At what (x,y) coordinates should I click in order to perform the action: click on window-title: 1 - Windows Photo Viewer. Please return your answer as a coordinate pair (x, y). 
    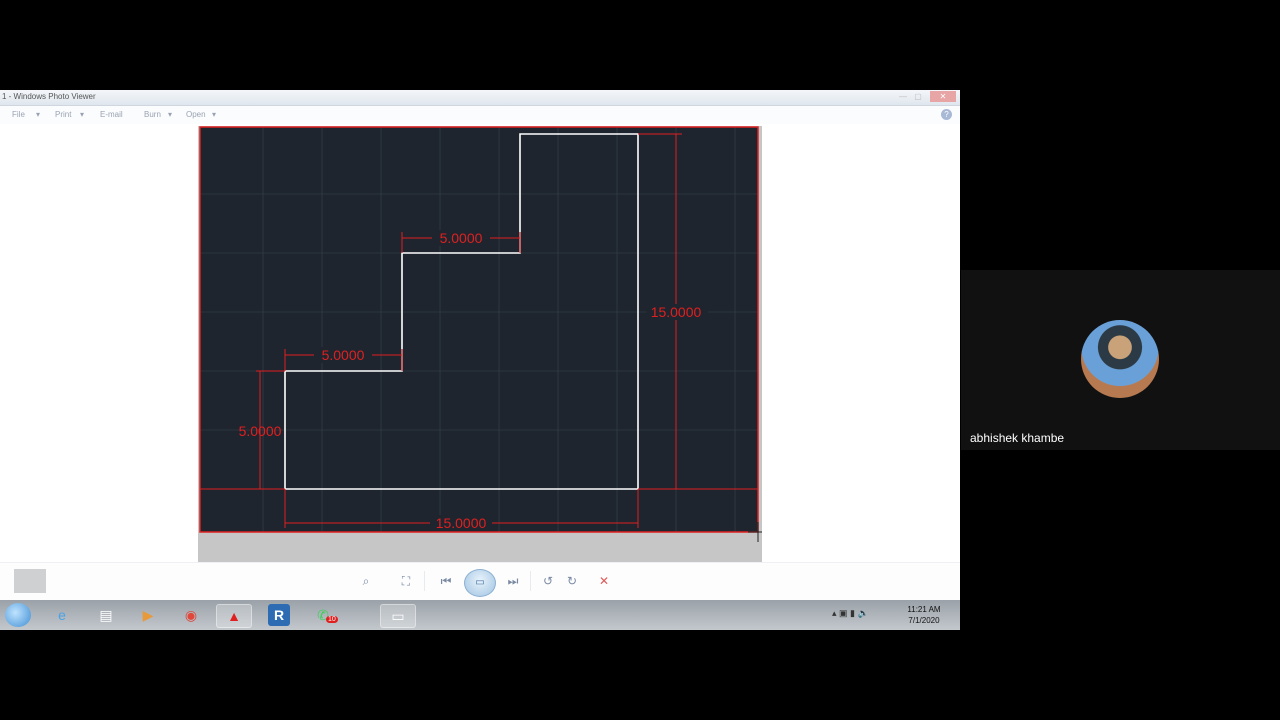
    Looking at the image, I should click on (49, 96).